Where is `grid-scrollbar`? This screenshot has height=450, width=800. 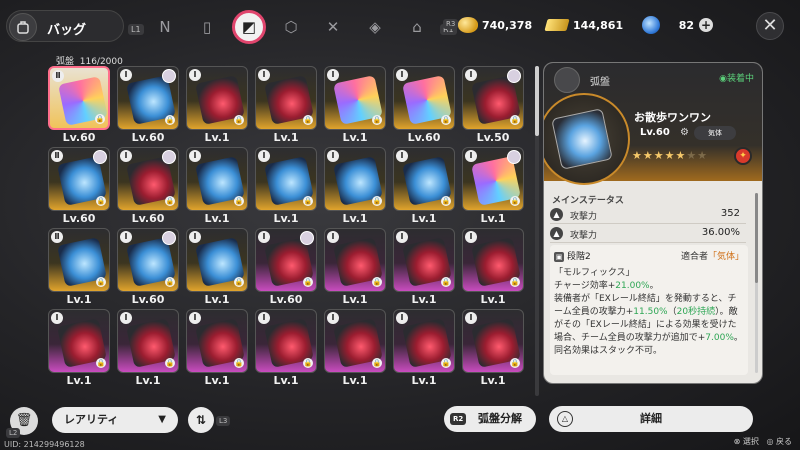 grid-scrollbar is located at coordinates (537, 231).